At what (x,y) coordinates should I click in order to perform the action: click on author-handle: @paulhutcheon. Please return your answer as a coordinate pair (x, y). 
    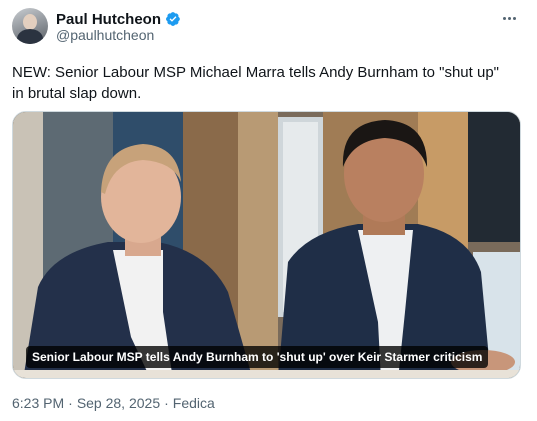
    Looking at the image, I should click on (105, 35).